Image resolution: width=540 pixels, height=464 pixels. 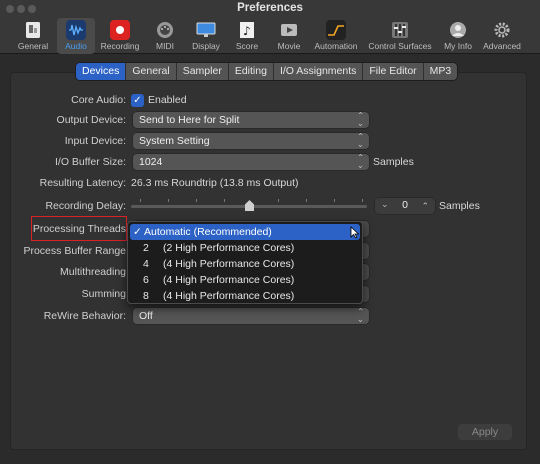 What do you see at coordinates (165, 30) in the screenshot?
I see `midi-icon` at bounding box center [165, 30].